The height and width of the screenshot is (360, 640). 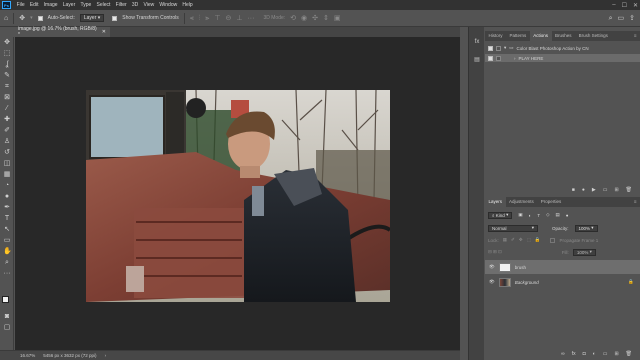 What do you see at coordinates (551, 202) in the screenshot?
I see `tab-properties: Properties` at bounding box center [551, 202].